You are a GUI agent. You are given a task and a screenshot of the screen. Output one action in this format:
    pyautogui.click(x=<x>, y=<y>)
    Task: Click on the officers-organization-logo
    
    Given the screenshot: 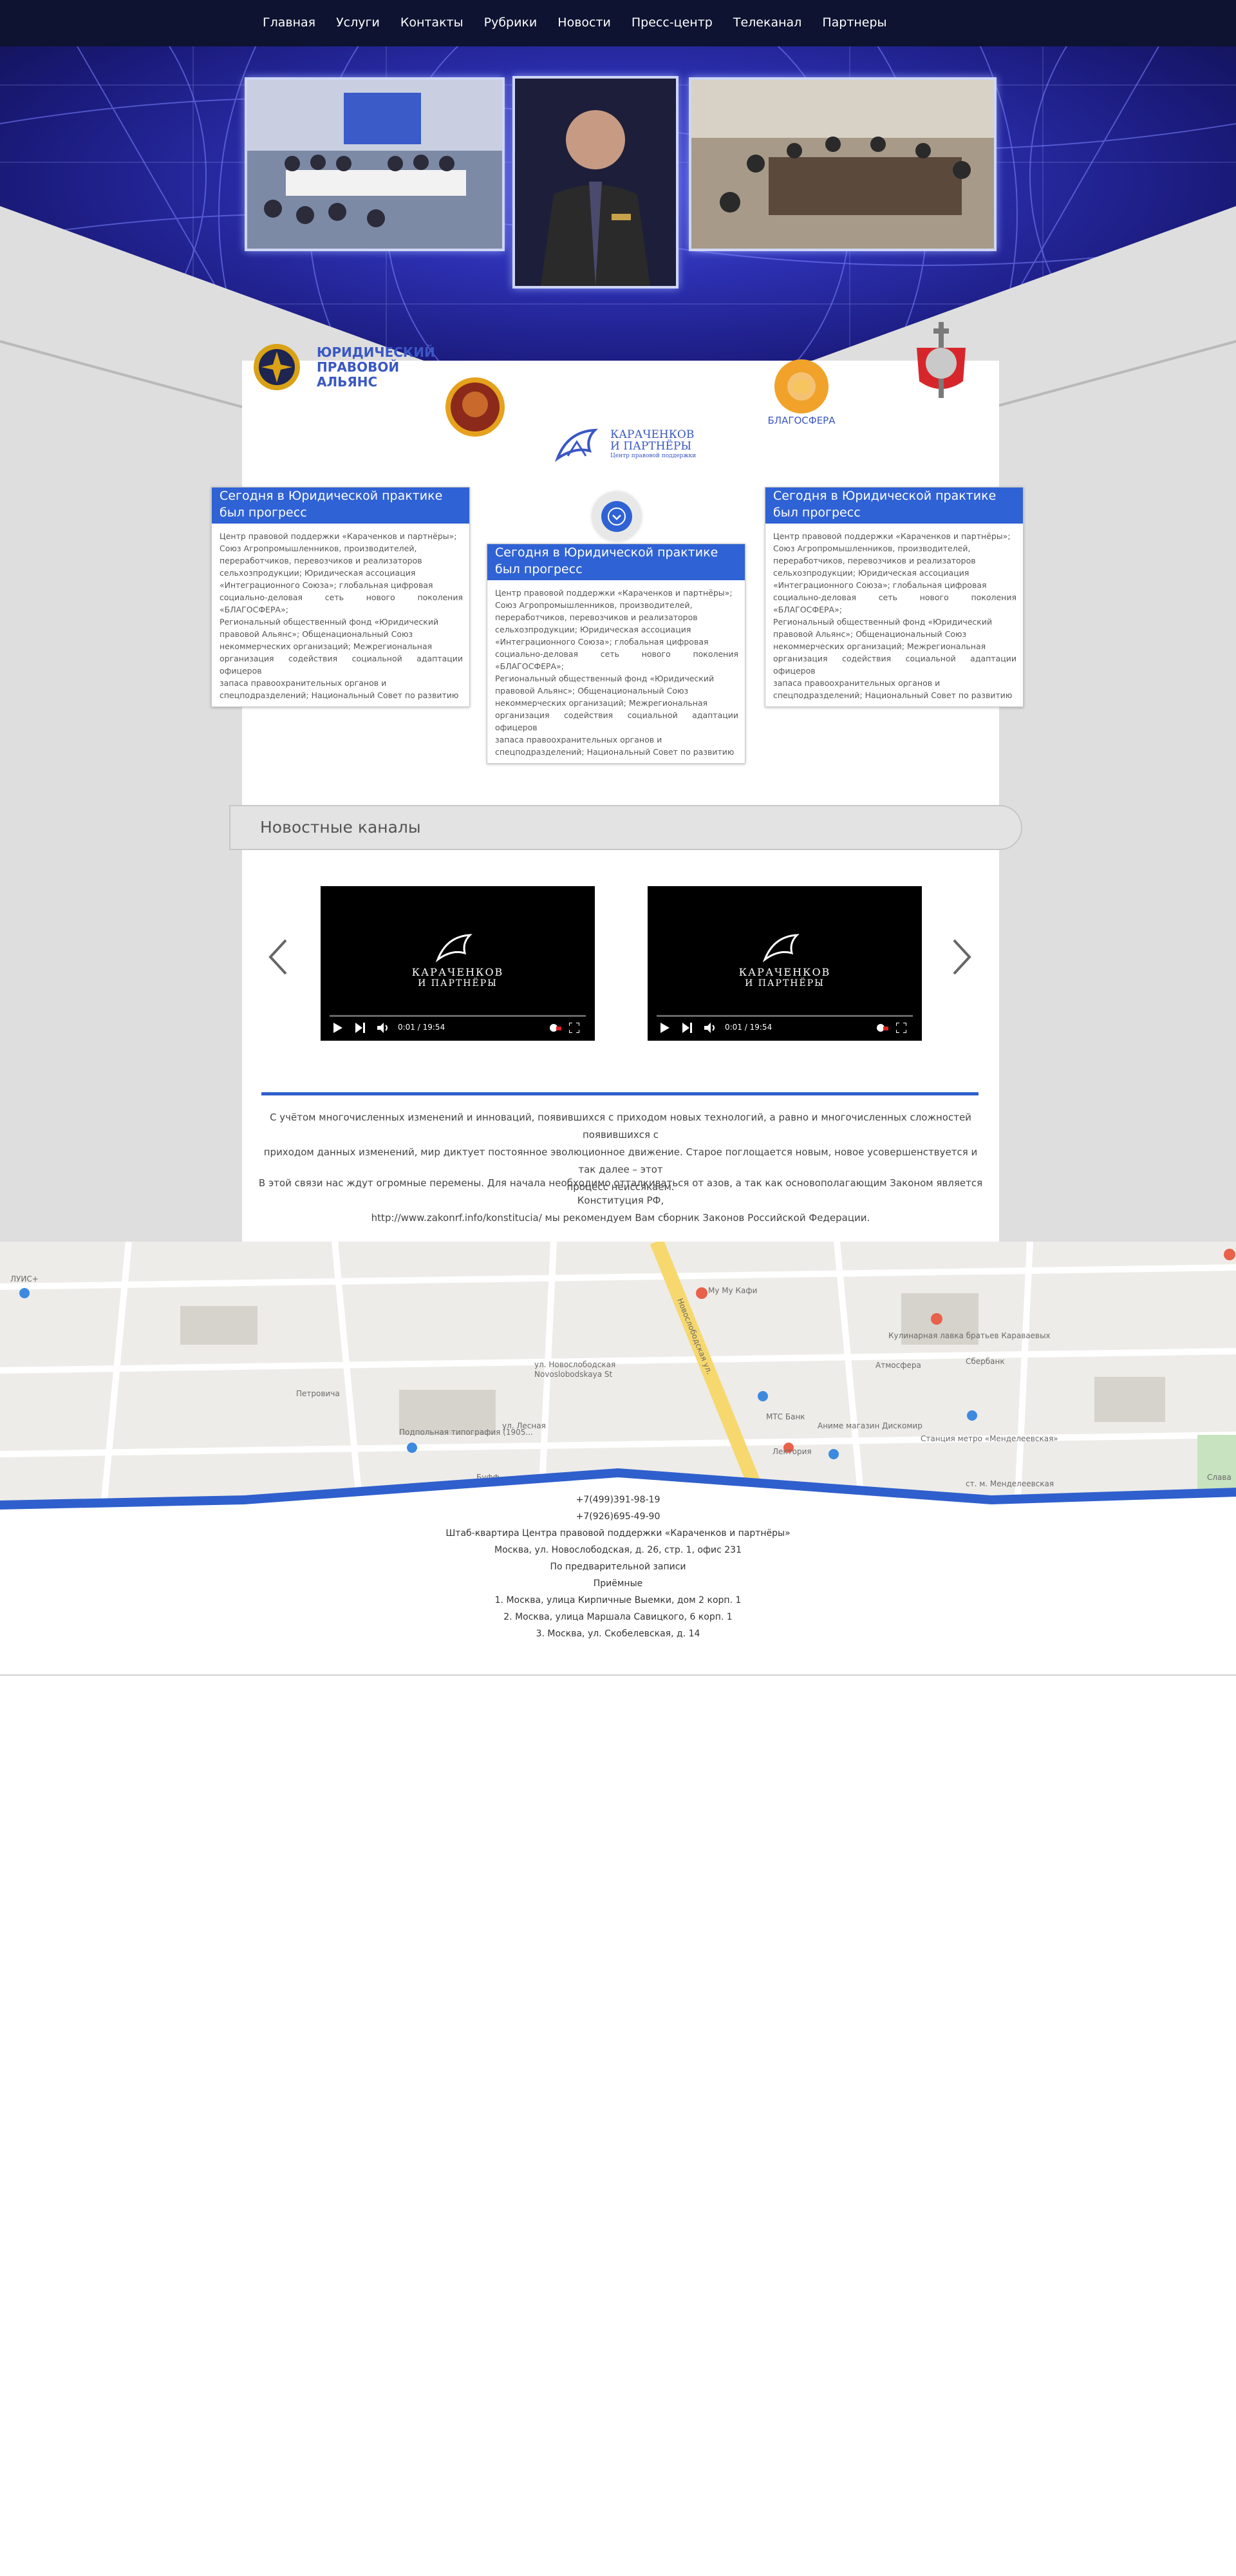 What is the action you would take?
    pyautogui.click(x=941, y=364)
    